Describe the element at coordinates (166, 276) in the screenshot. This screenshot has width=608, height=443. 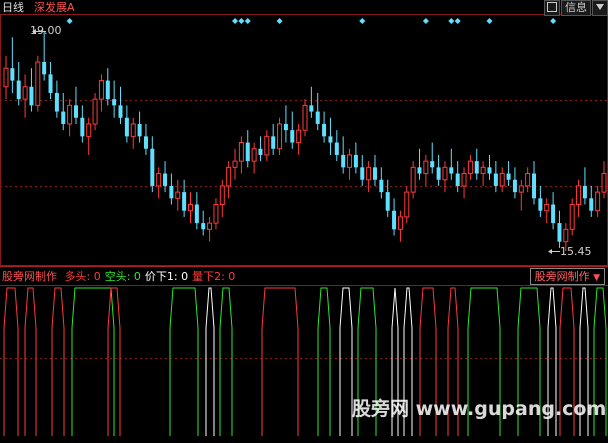
I see `indicator-field: 价下1: 0` at that location.